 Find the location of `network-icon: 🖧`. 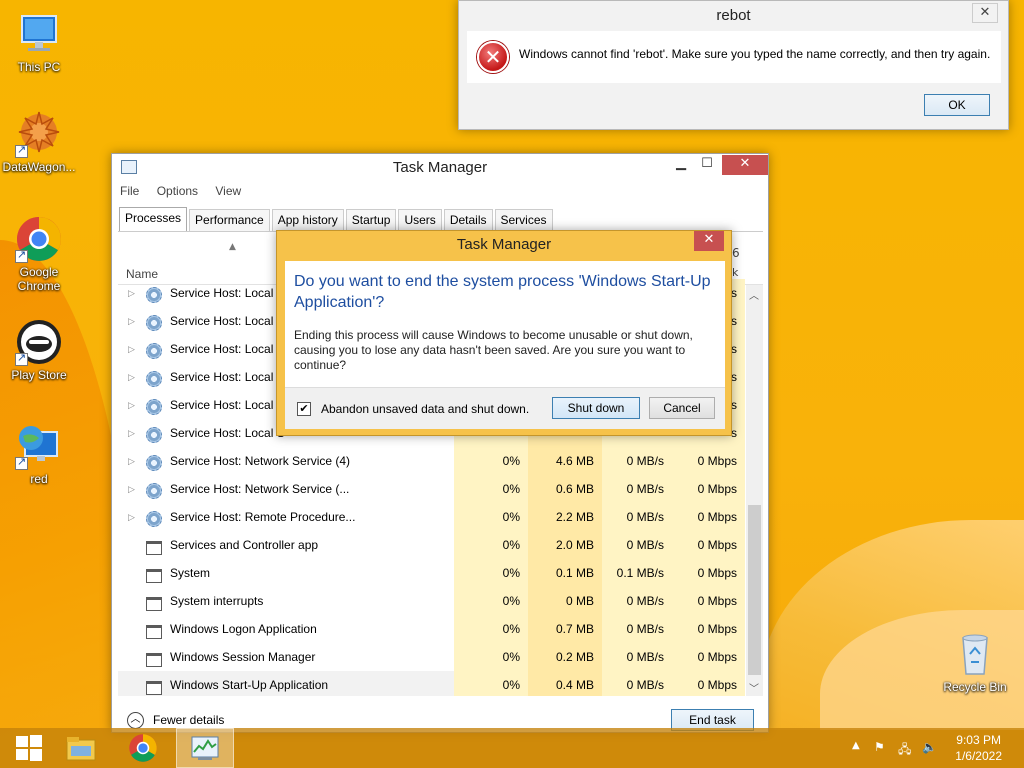

network-icon: 🖧 is located at coordinates (904, 750).